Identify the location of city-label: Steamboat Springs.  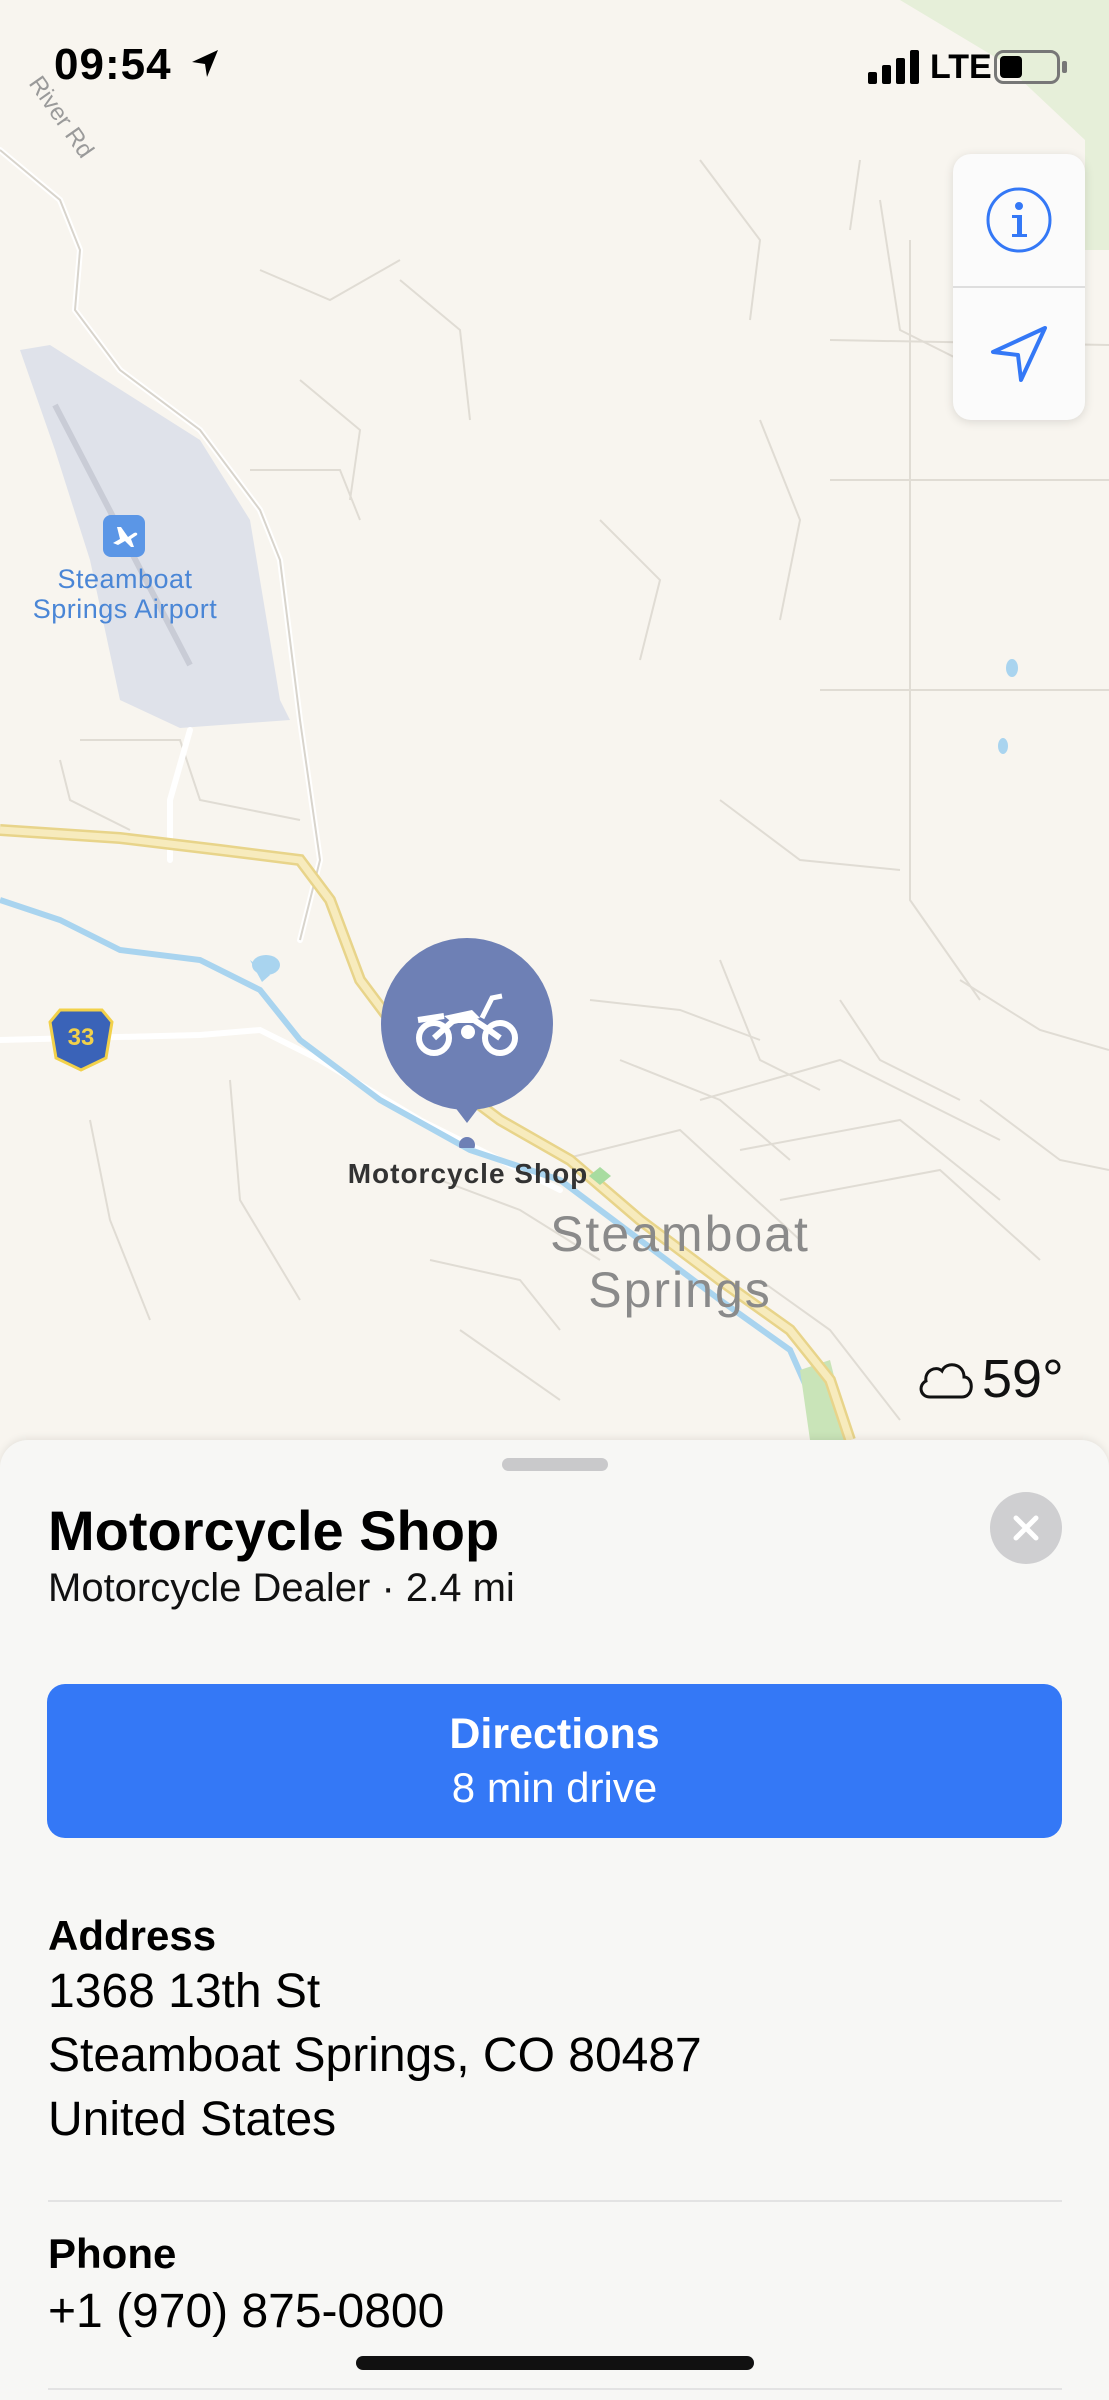
(680, 1262).